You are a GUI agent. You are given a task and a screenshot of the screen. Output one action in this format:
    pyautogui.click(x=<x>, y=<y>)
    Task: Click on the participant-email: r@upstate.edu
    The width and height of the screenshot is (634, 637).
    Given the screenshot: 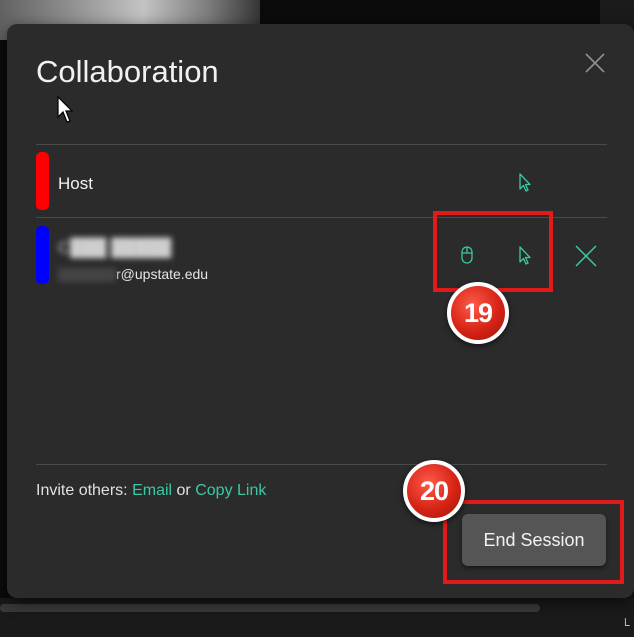 What is the action you would take?
    pyautogui.click(x=133, y=274)
    